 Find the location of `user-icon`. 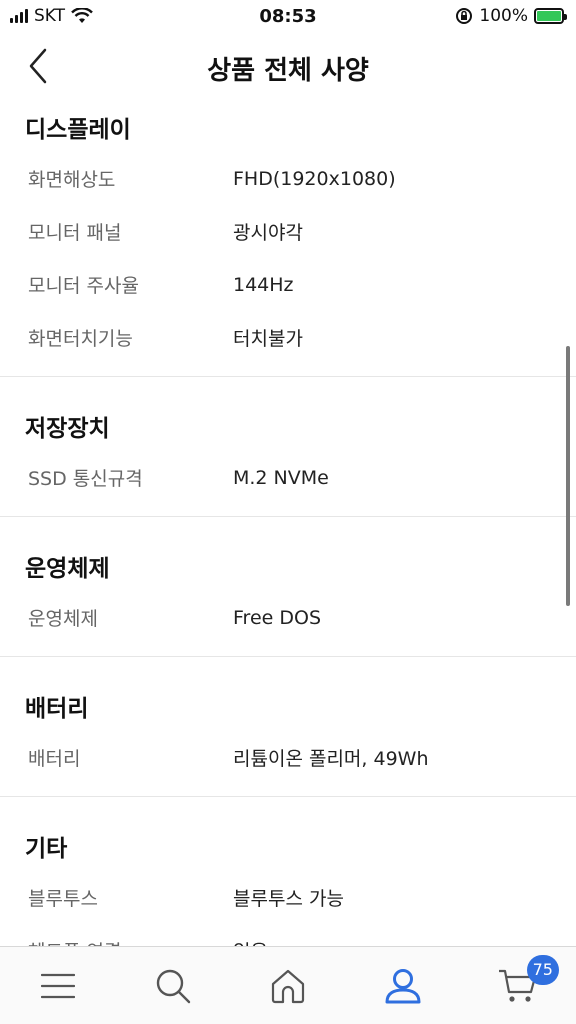

user-icon is located at coordinates (403, 985).